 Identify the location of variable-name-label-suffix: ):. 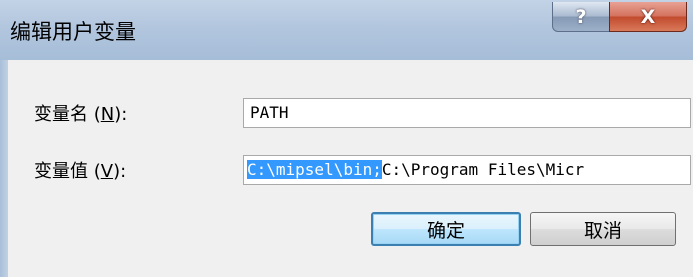
(121, 114).